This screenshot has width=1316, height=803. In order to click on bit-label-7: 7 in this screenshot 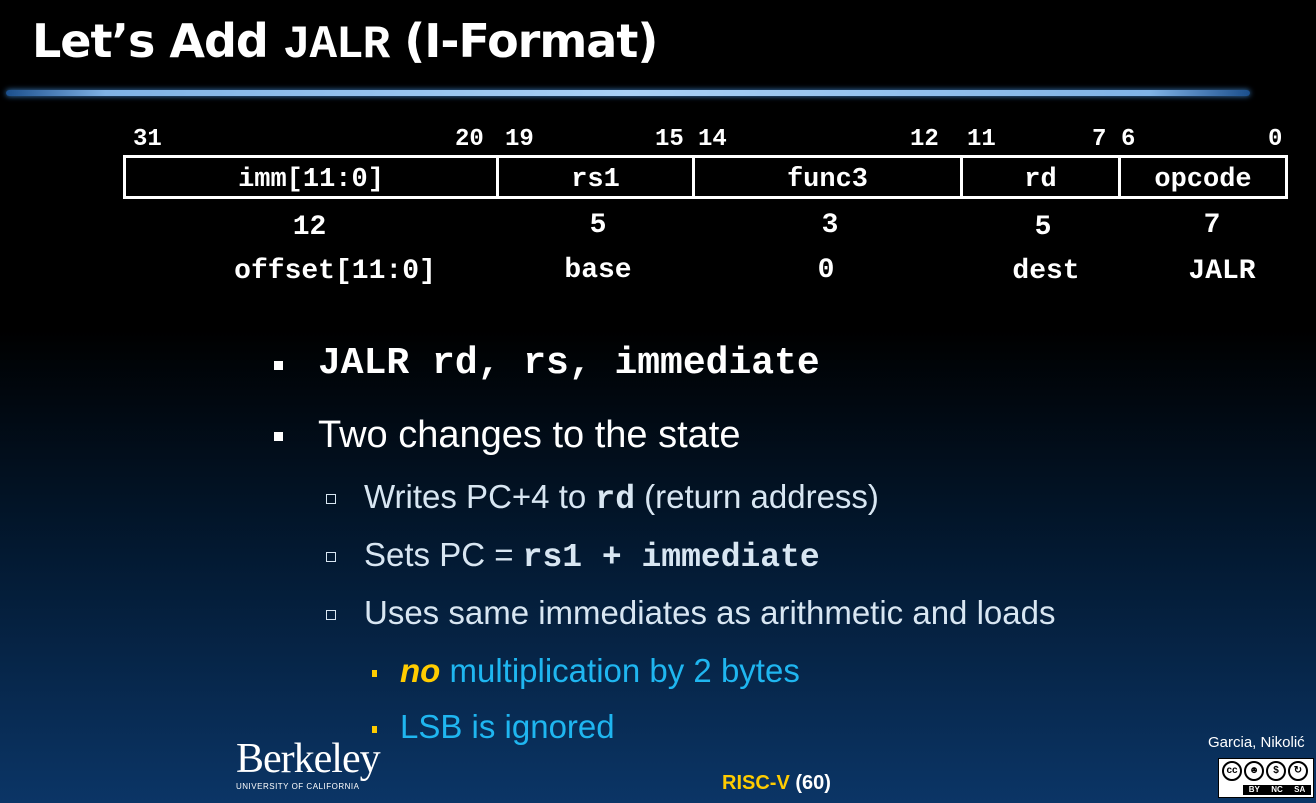, I will do `click(1099, 139)`.